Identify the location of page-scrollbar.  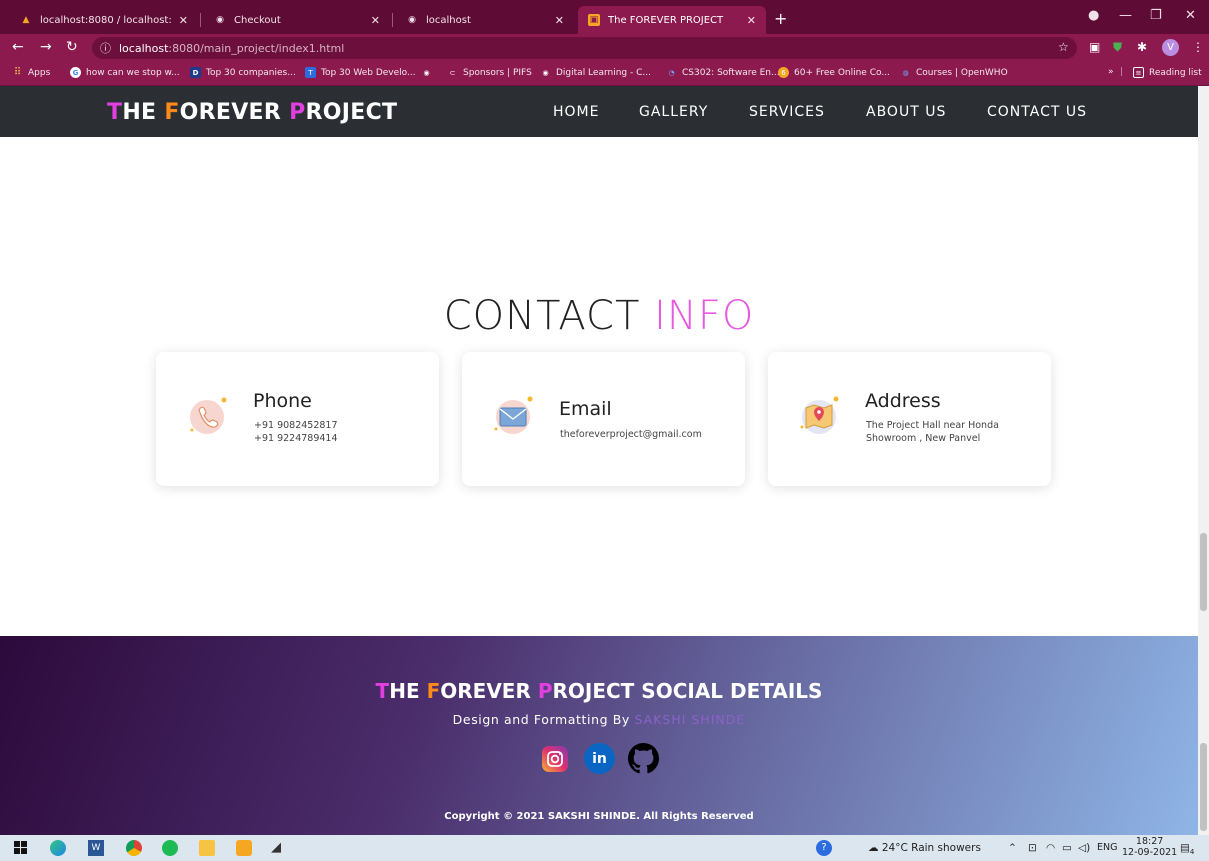
(1203, 460).